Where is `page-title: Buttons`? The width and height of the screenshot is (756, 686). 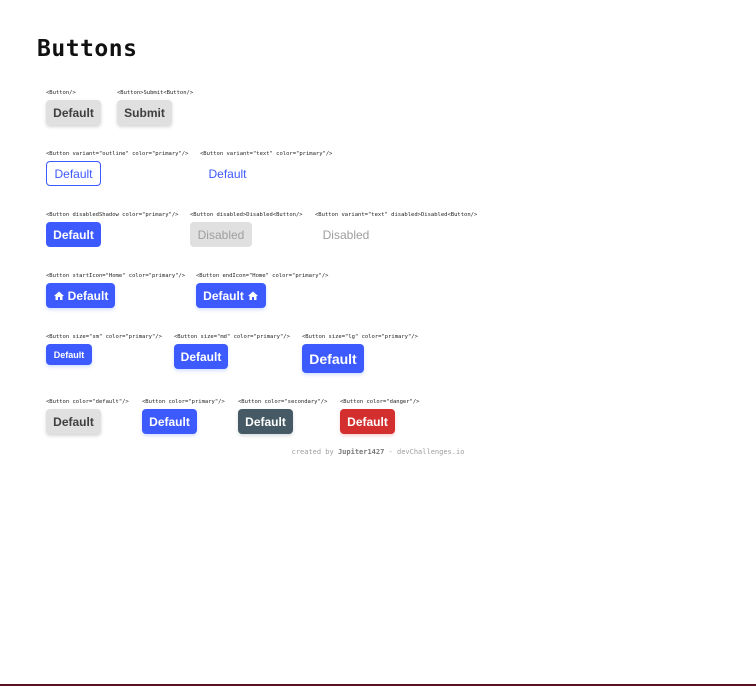 page-title: Buttons is located at coordinates (87, 49).